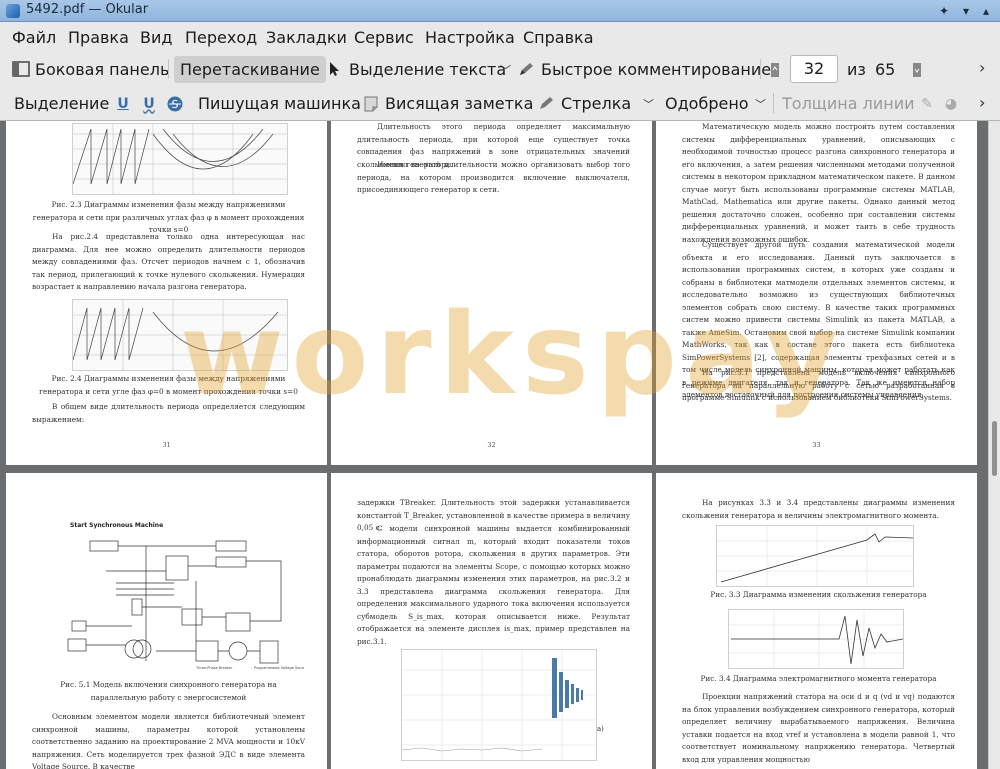 The image size is (1000, 769). I want to click on page-number-input: 32, so click(814, 69).